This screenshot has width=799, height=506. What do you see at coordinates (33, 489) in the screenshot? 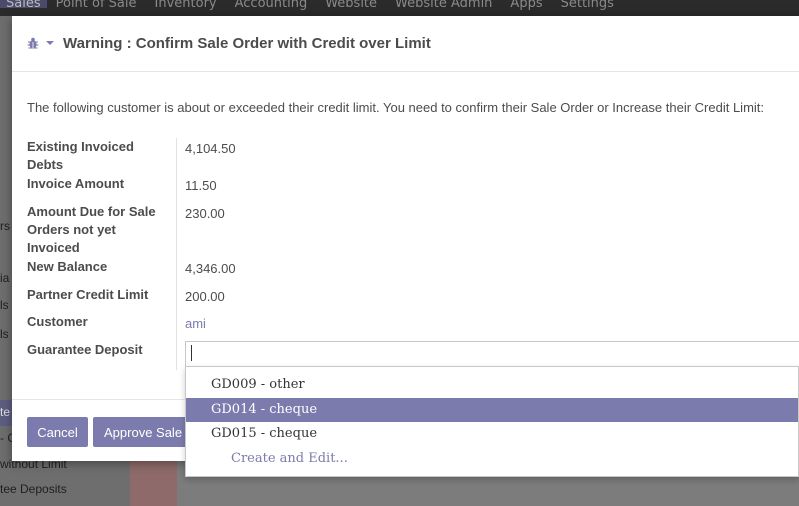
I see `background-sidebar-item: tee Deposits` at bounding box center [33, 489].